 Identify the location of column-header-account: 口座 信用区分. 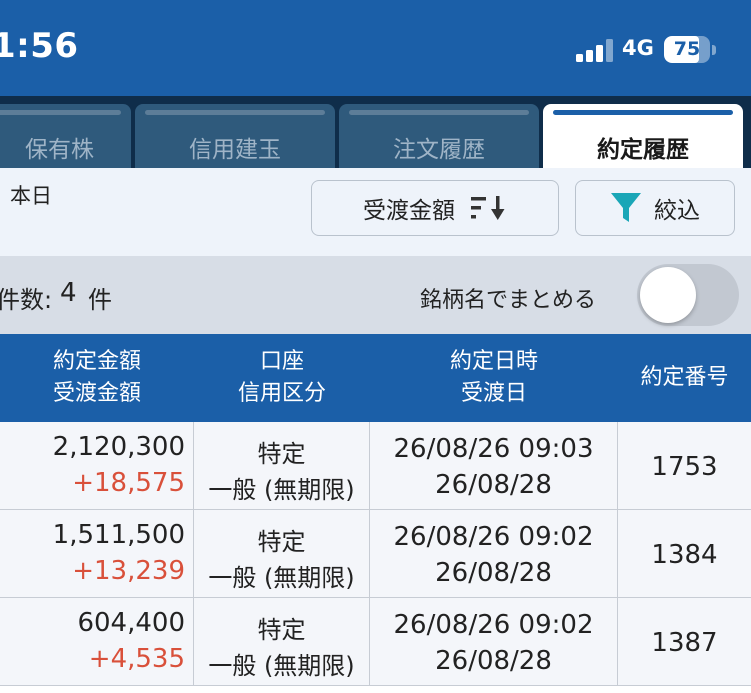
(282, 378).